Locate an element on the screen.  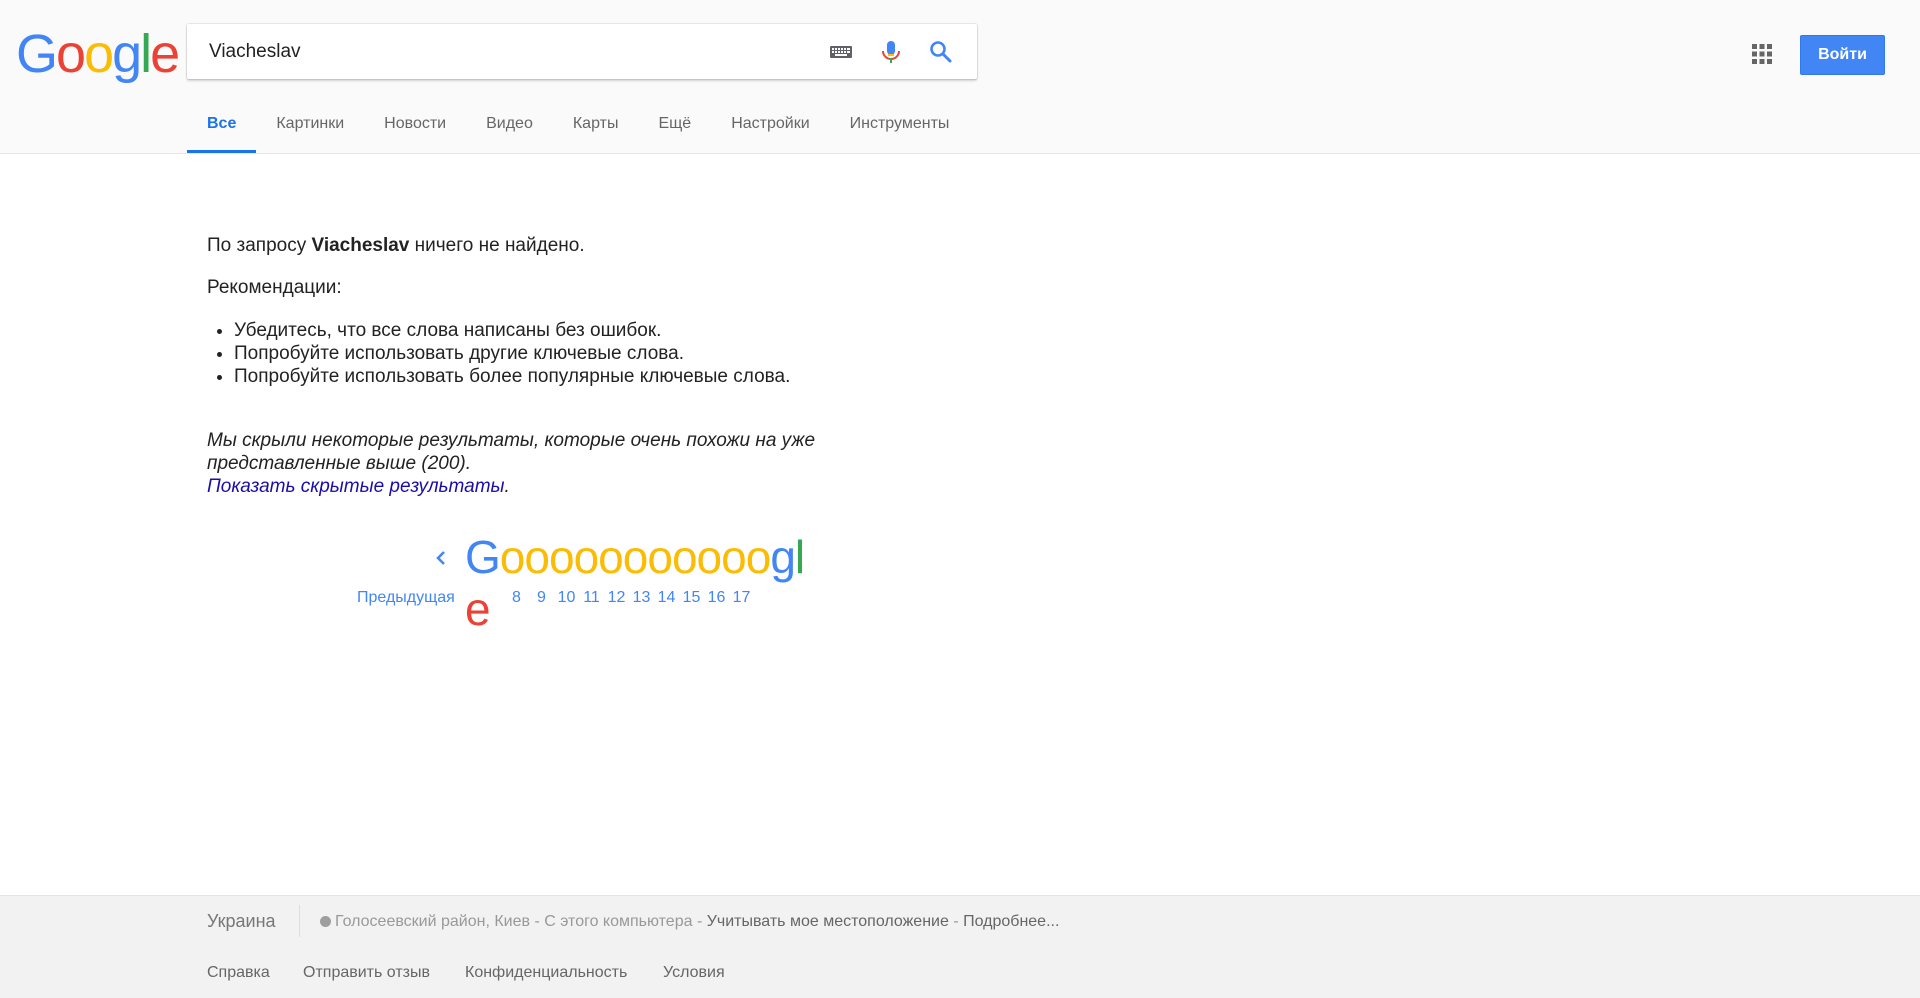
logo-letter: G is located at coordinates (37, 54).